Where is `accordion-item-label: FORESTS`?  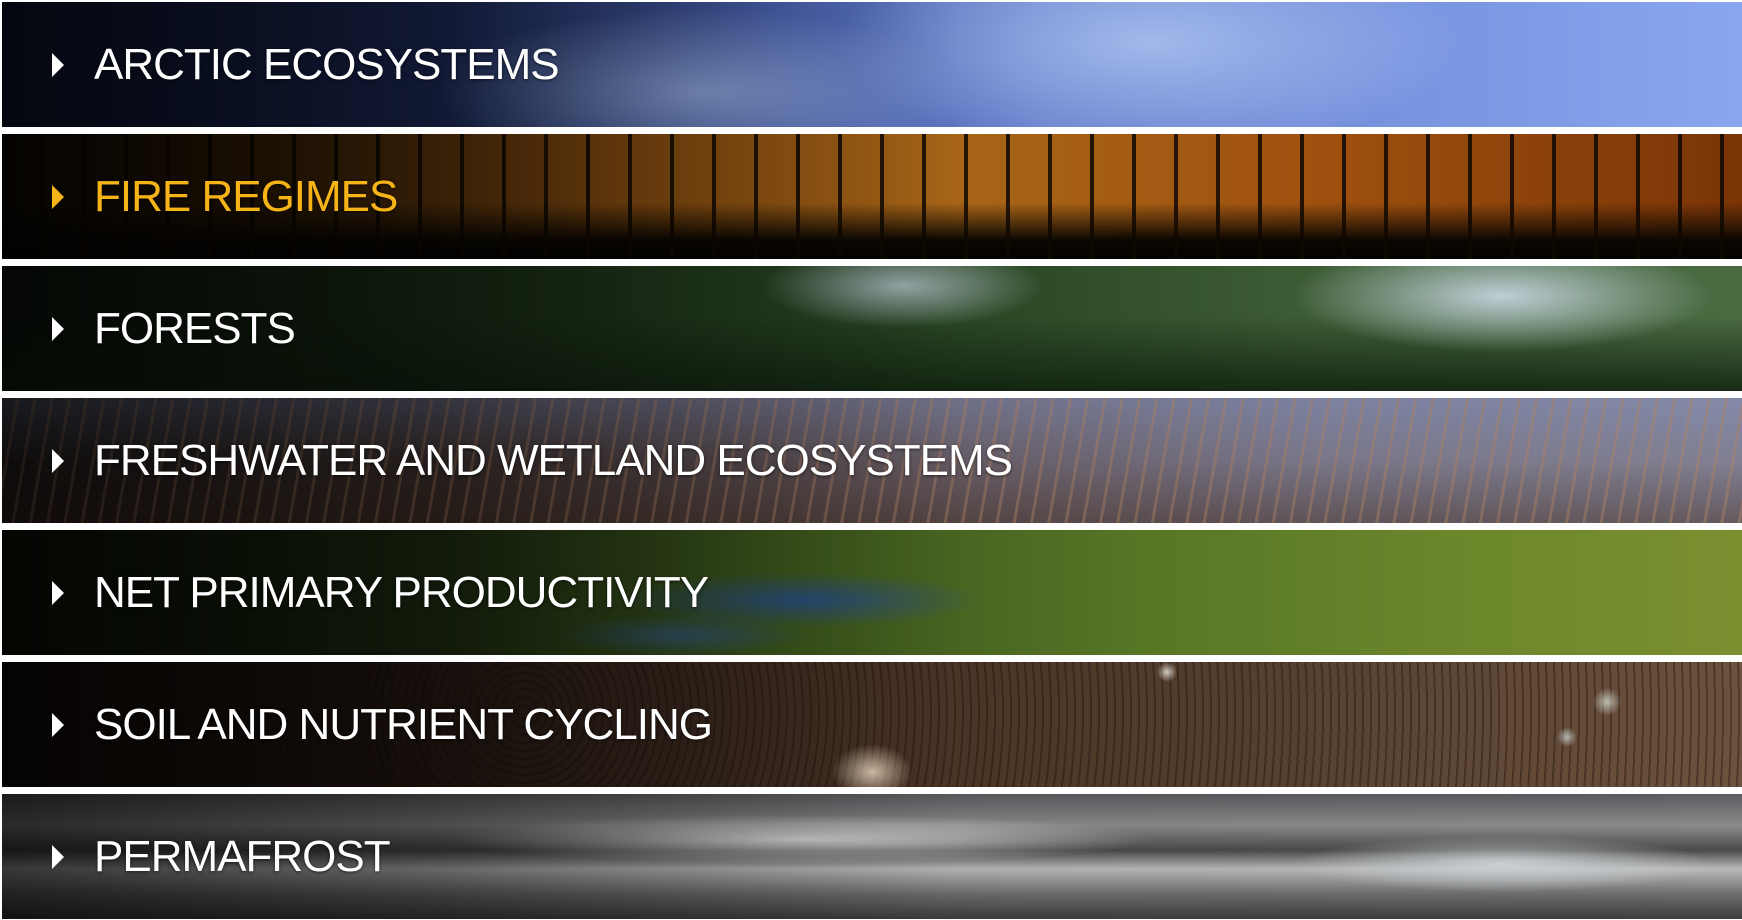
accordion-item-label: FORESTS is located at coordinates (195, 328).